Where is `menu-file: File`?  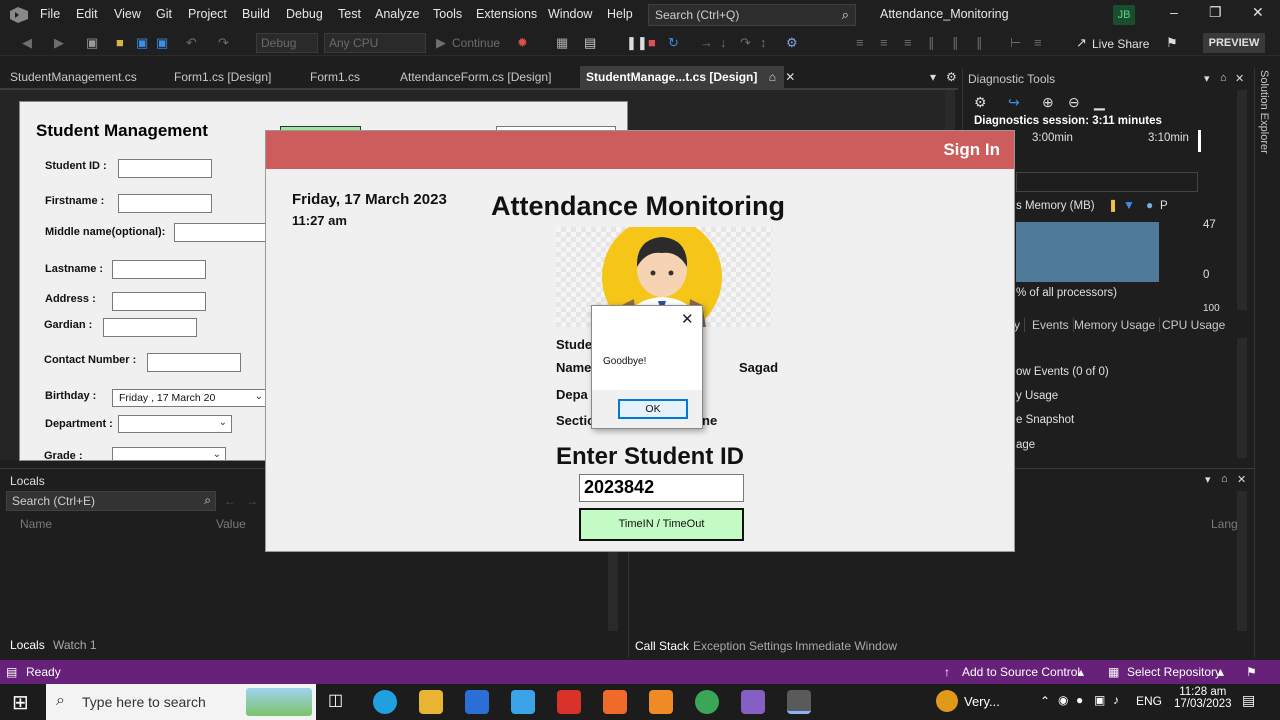 menu-file: File is located at coordinates (50, 14).